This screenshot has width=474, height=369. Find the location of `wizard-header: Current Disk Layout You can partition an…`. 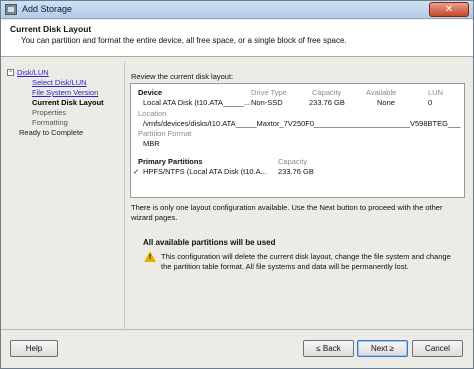

wizard-header: Current Disk Layout You can partition an… is located at coordinates (237, 38).